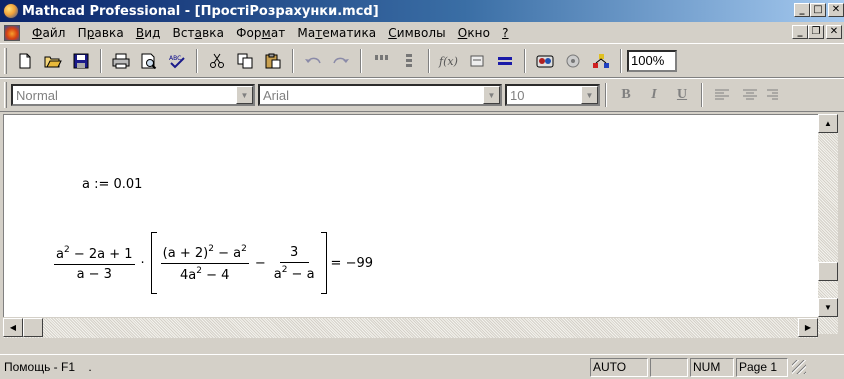 The height and width of the screenshot is (379, 844). I want to click on restore-button: □, so click(818, 10).